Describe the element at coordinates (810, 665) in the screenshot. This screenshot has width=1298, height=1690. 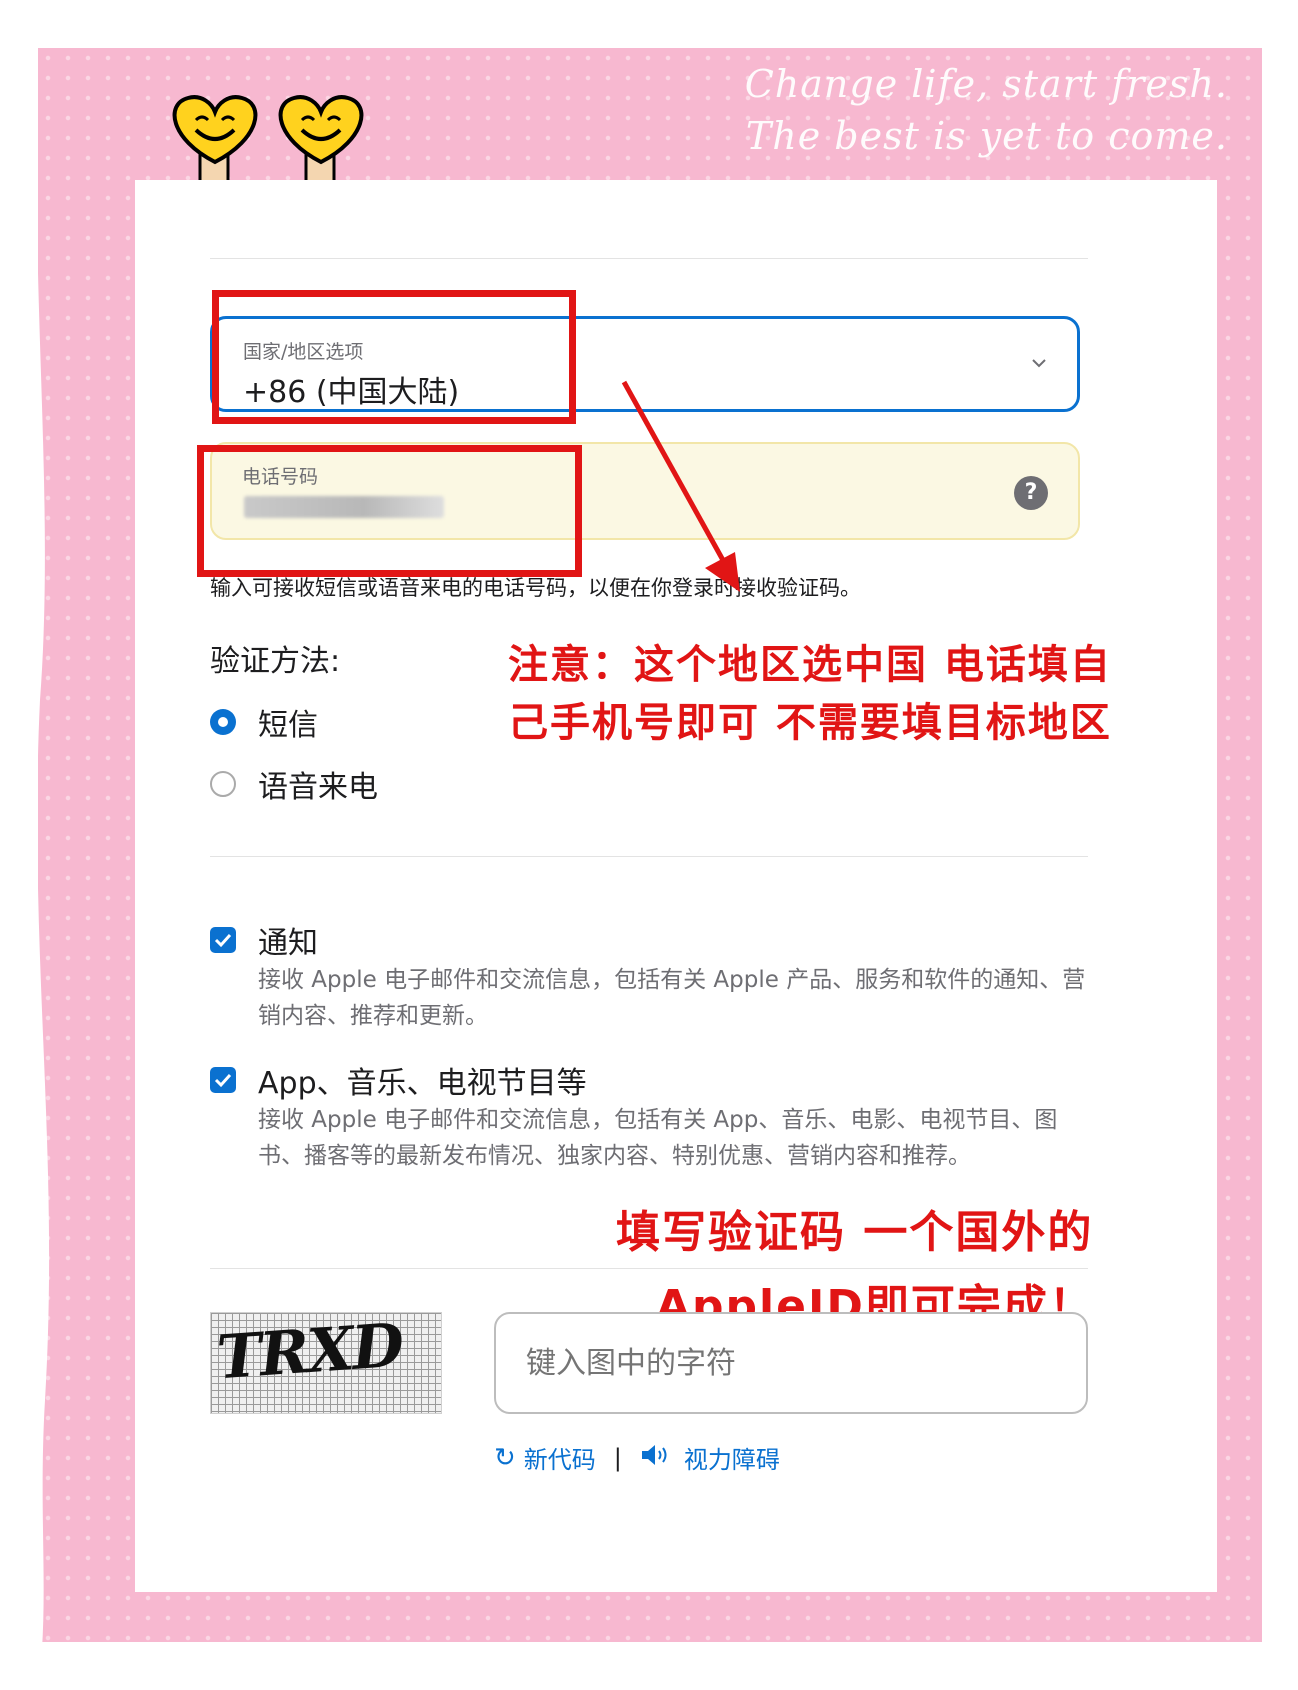
I see `annotation-note-line-1: 注意：这个地区选中国 电话填自` at that location.